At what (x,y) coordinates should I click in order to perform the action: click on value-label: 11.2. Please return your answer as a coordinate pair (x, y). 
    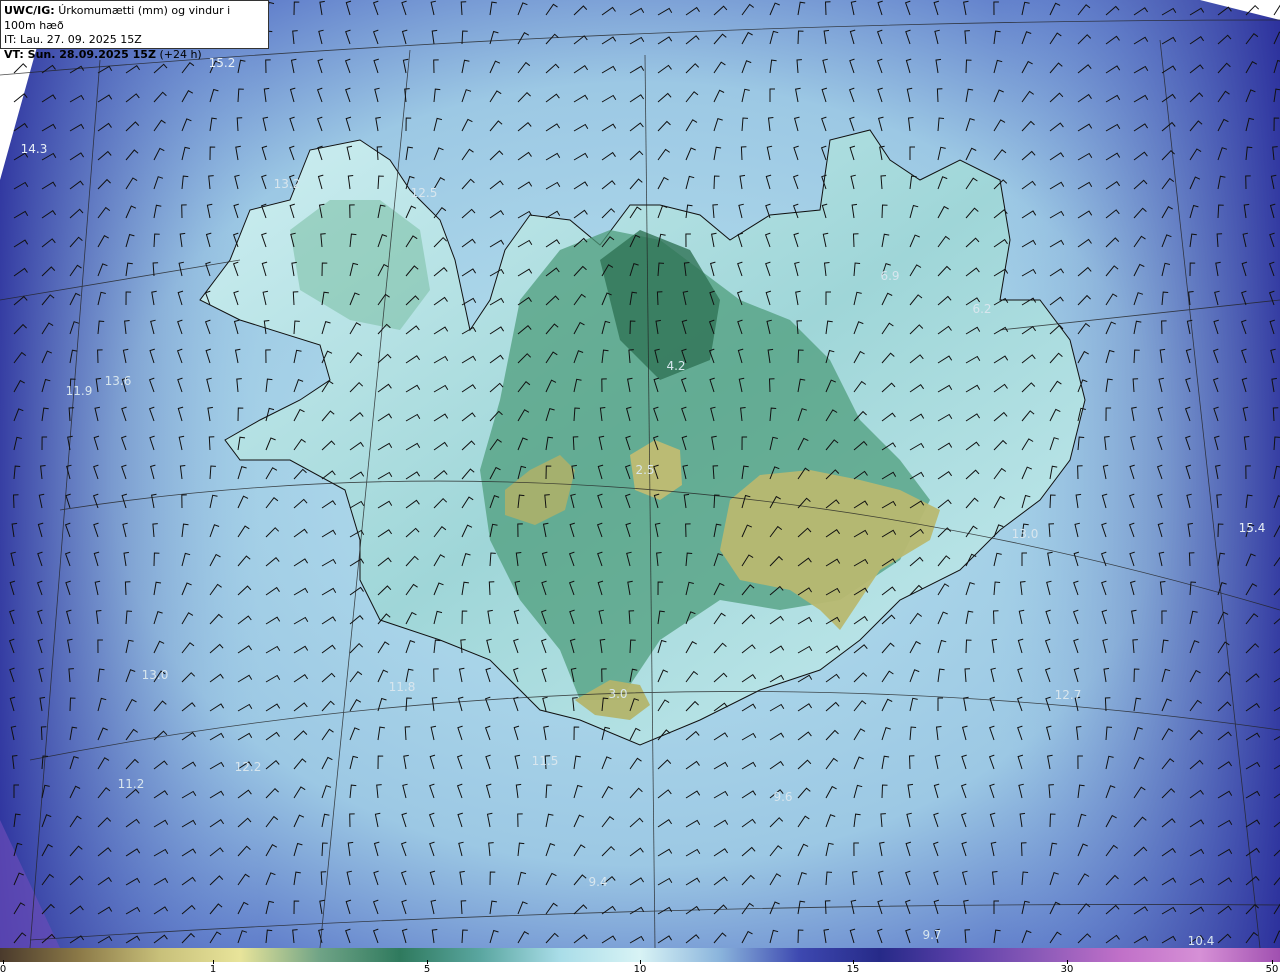
    Looking at the image, I should click on (131, 784).